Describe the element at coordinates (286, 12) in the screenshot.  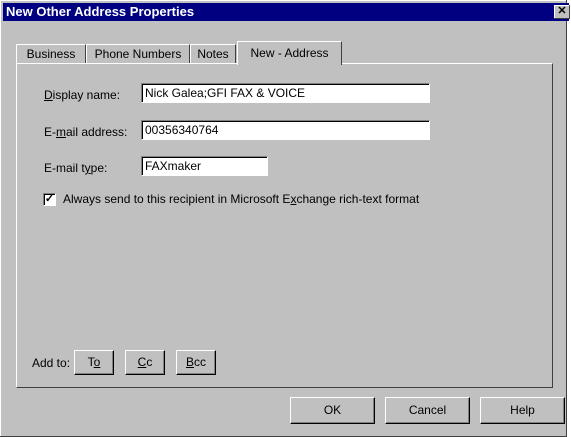
I see `title-bar: New Other Address Properties ✕` at that location.